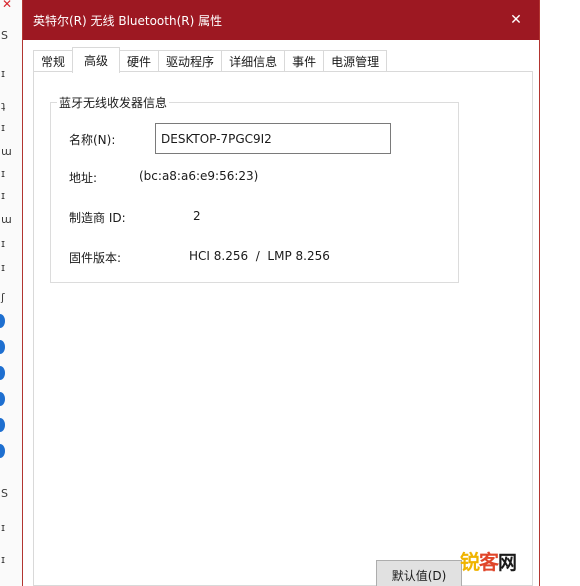 Image resolution: width=580 pixels, height=586 pixels. Describe the element at coordinates (253, 61) in the screenshot. I see `tab-details: 详细信息` at that location.